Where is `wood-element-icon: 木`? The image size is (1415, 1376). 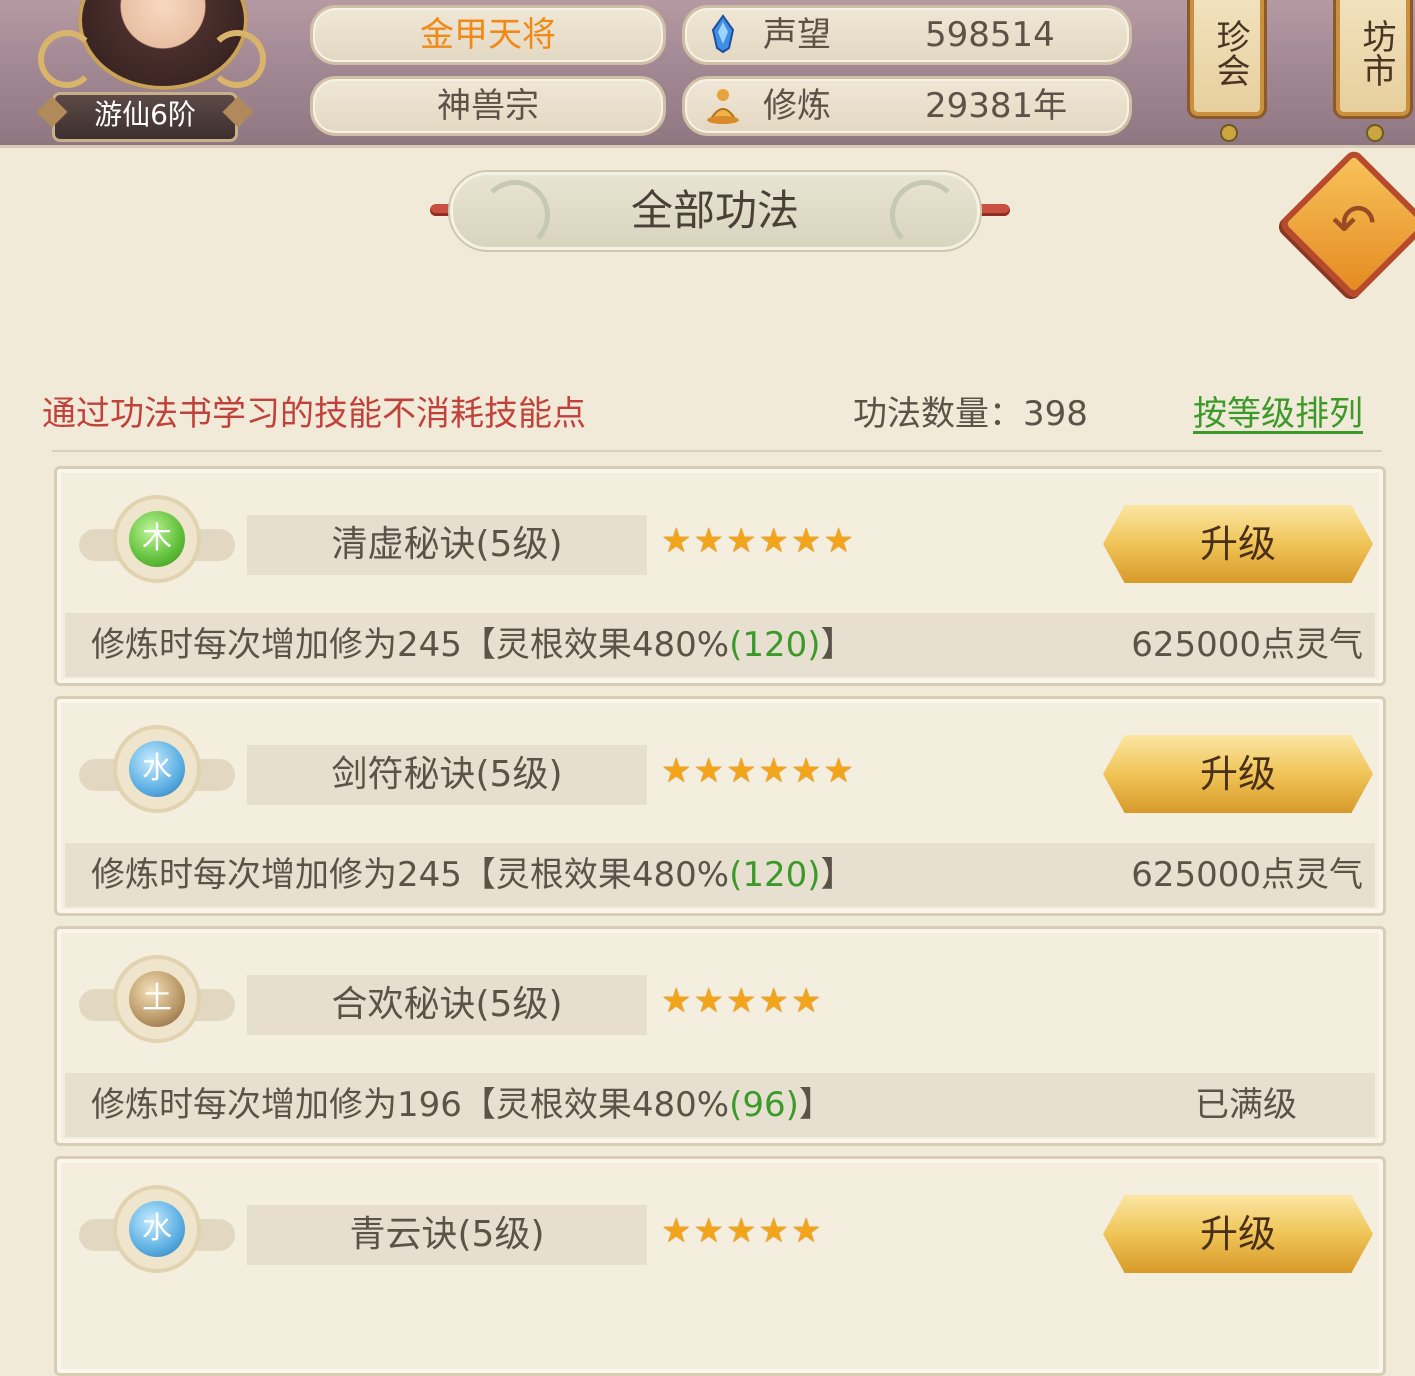 wood-element-icon: 木 is located at coordinates (157, 539).